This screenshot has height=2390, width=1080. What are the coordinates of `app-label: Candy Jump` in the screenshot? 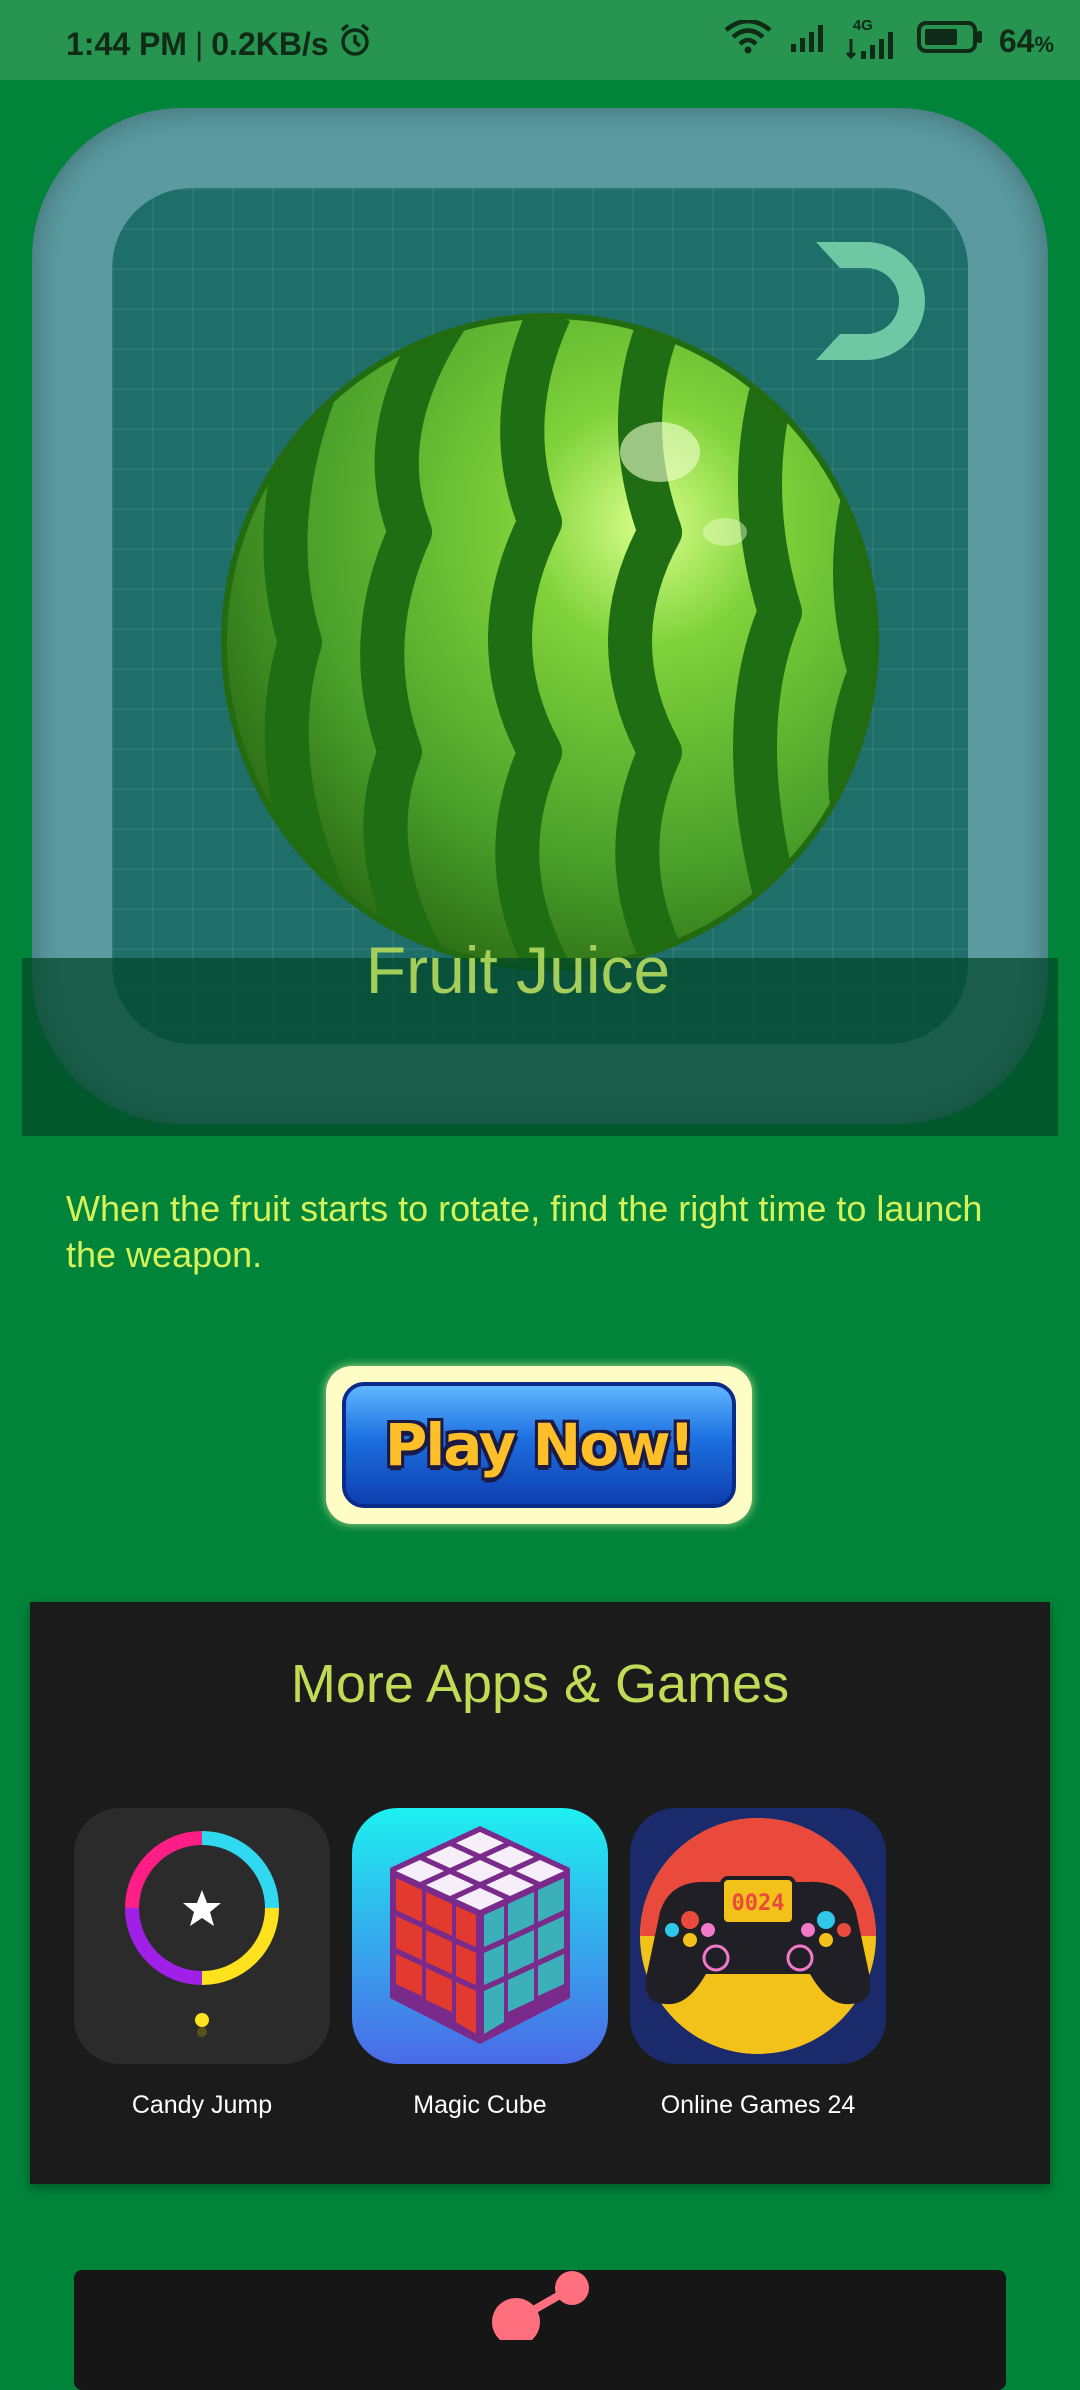 It's located at (202, 2105).